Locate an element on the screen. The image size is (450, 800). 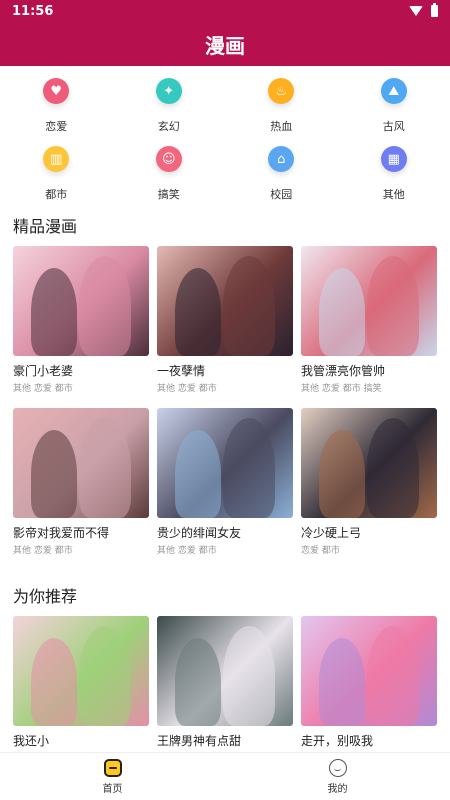
comic-card: 一夜孽情其他 恋爱 都市 is located at coordinates (225, 320).